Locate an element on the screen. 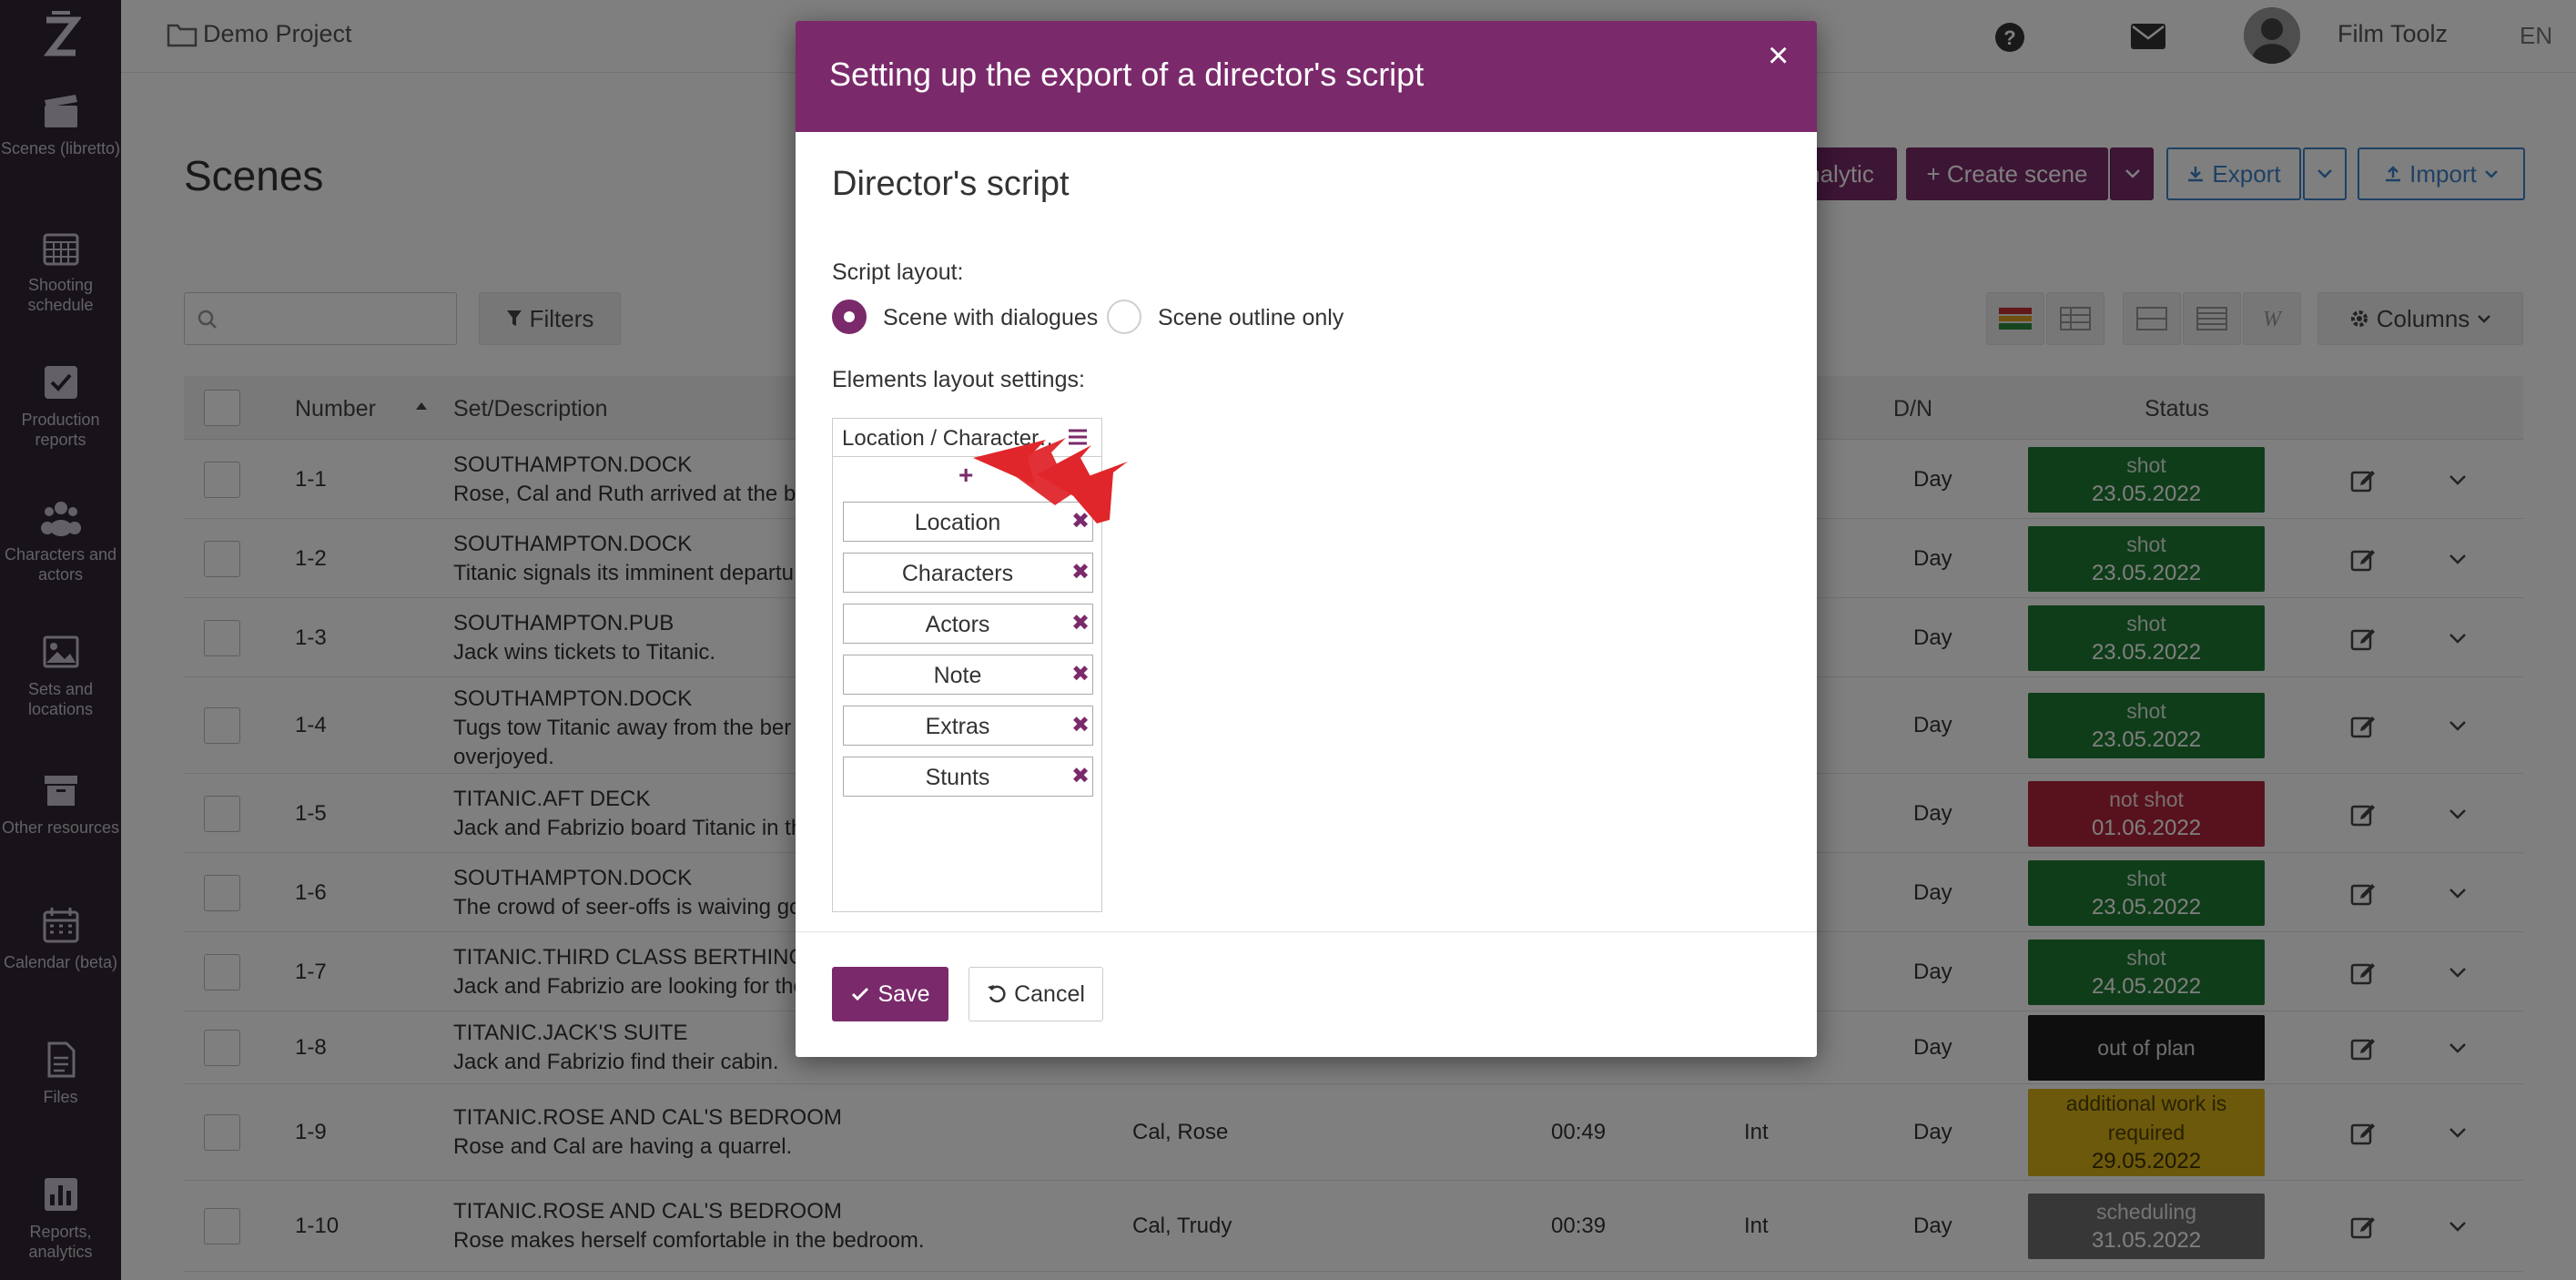 The image size is (2576, 1280). layout-element-extras: Extras ✖ is located at coordinates (968, 726).